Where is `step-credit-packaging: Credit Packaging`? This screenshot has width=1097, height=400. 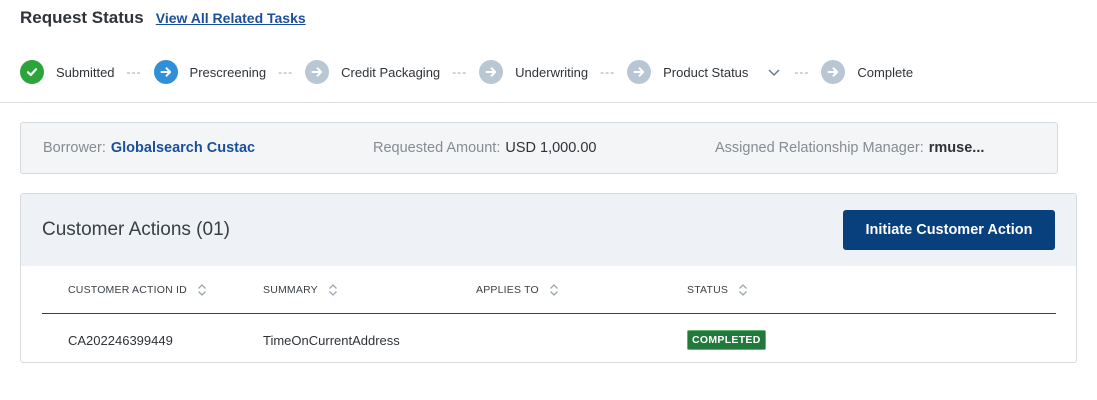 step-credit-packaging: Credit Packaging is located at coordinates (372, 72).